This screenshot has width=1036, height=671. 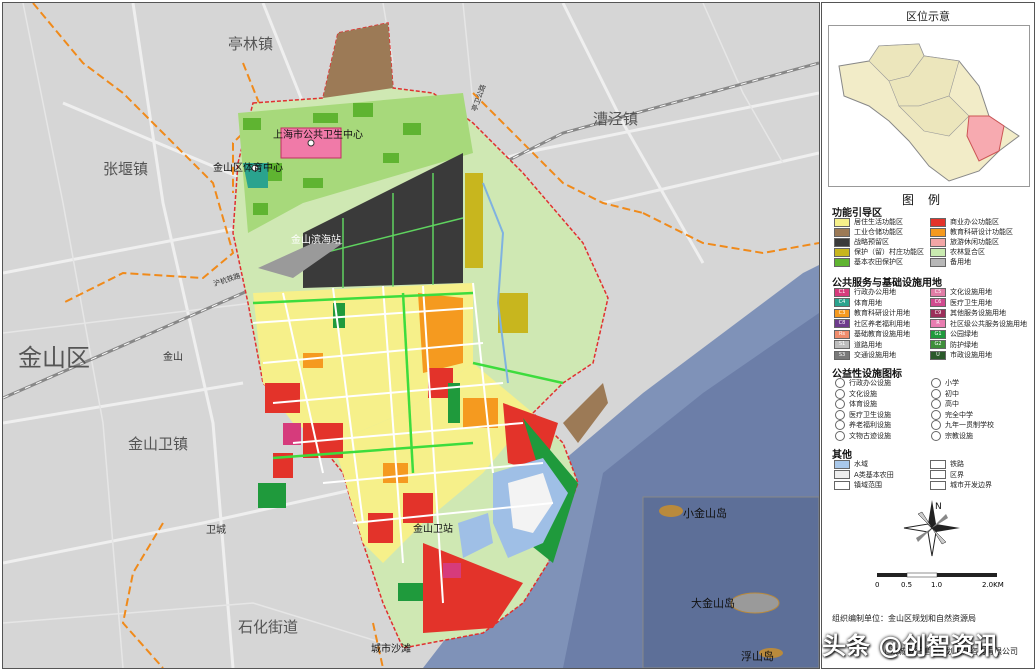 What do you see at coordinates (875, 292) in the screenshot?
I see `legend-label: 行政办公用地` at bounding box center [875, 292].